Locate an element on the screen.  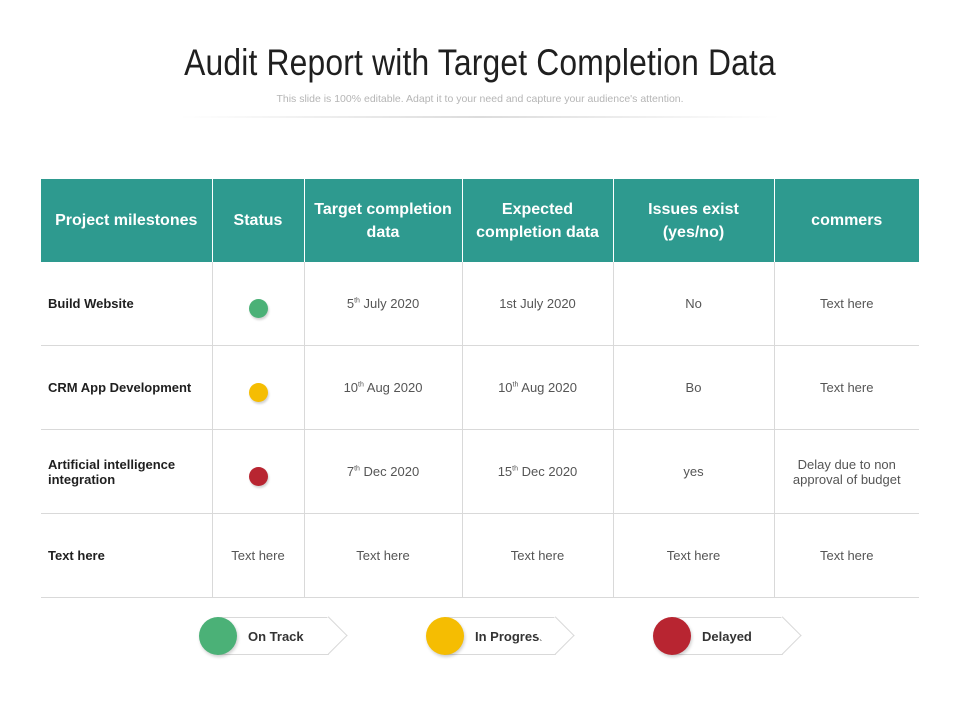
target-date-cell: Text here is located at coordinates (382, 555).